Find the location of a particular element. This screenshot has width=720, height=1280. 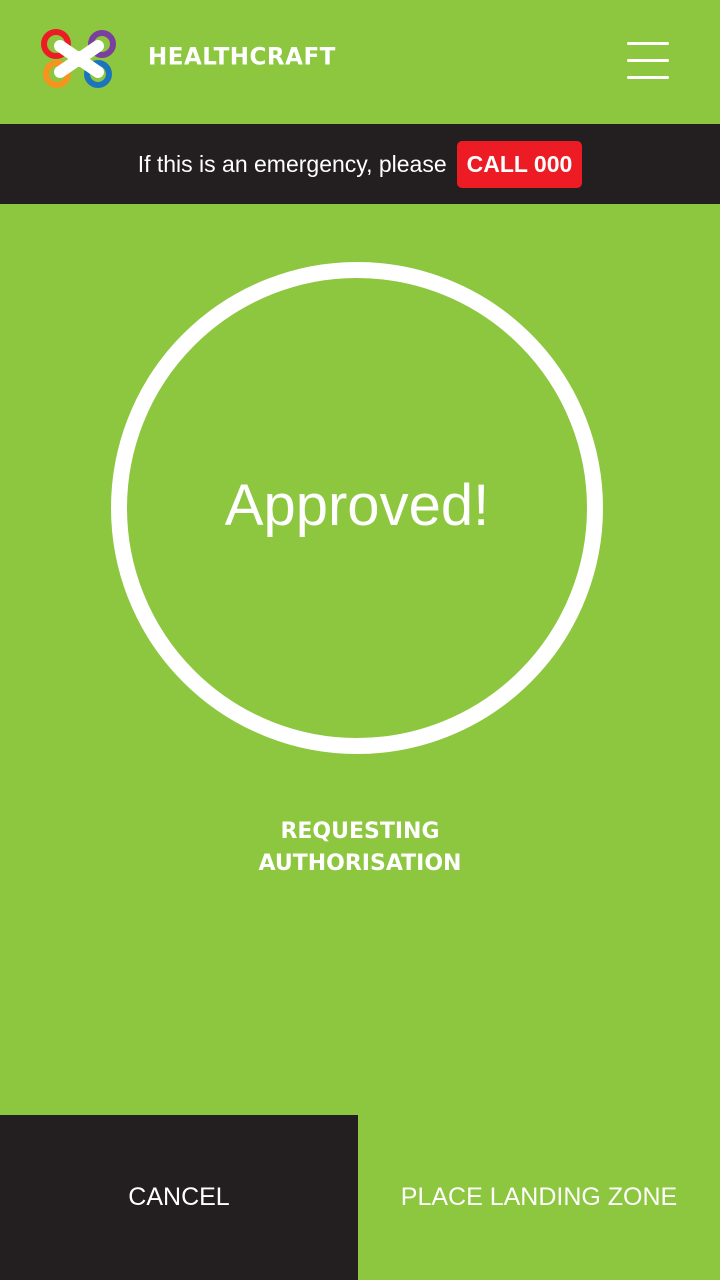

bottom-actions: CANCEL PLACE LANDING ZONE is located at coordinates (360, 1197).